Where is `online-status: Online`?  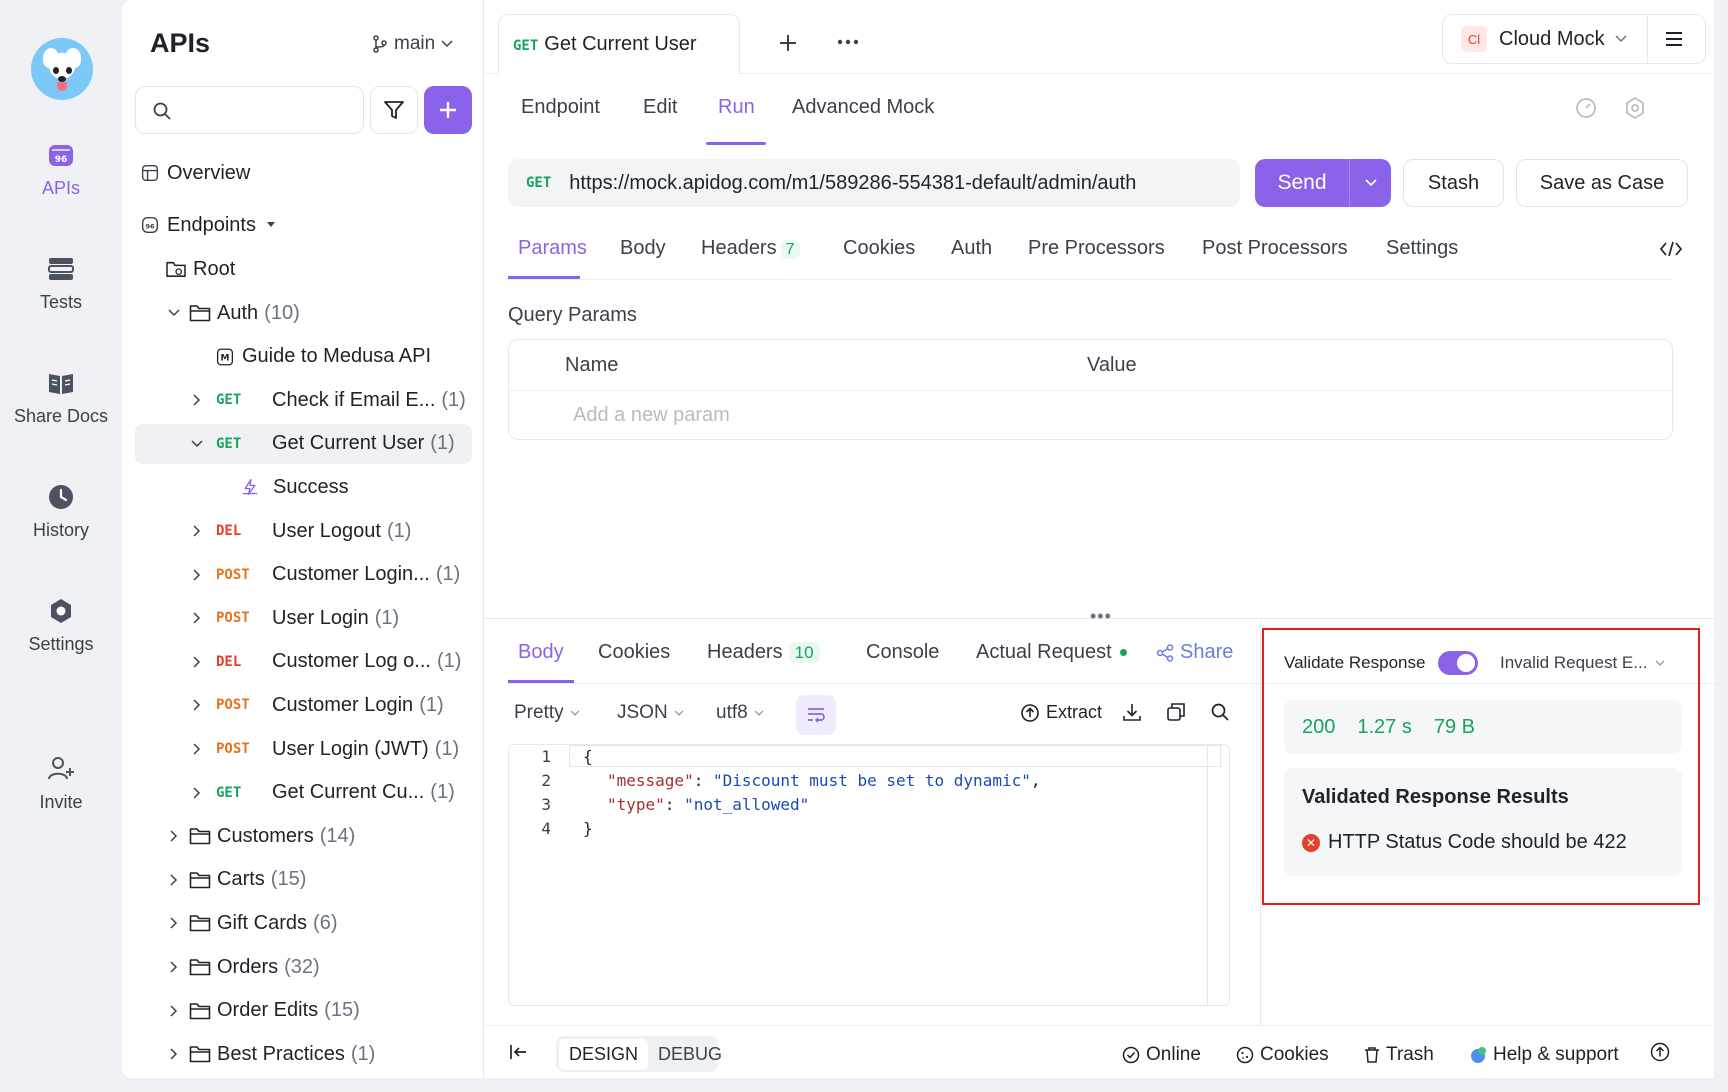 online-status: Online is located at coordinates (1161, 1055).